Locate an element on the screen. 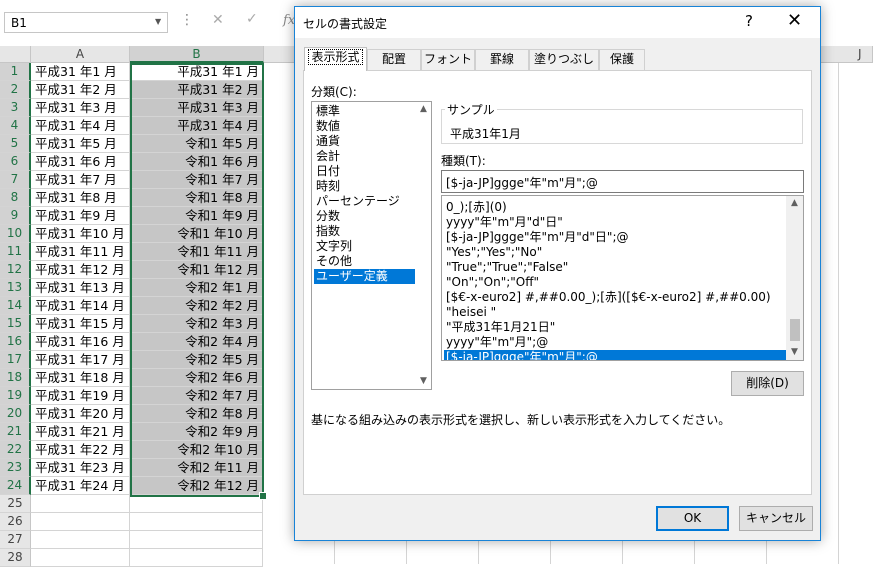 This screenshot has width=873, height=567. select-all-corner is located at coordinates (15, 54).